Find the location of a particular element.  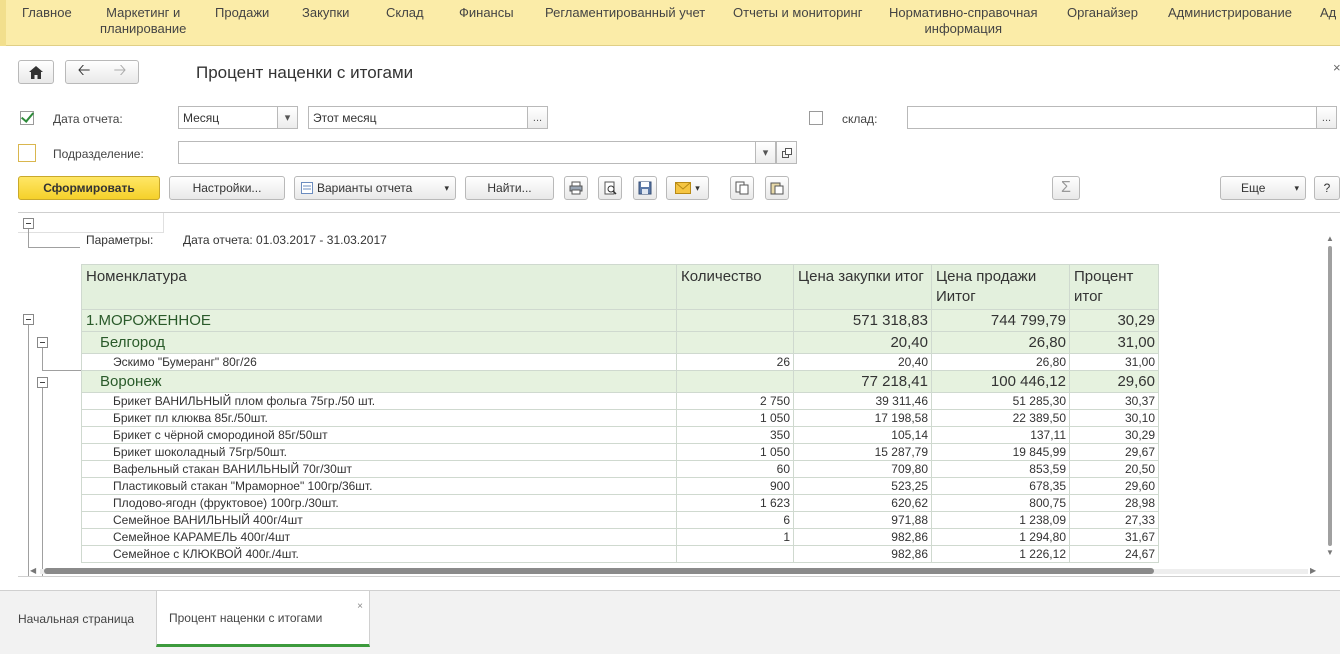

save-button is located at coordinates (645, 188).